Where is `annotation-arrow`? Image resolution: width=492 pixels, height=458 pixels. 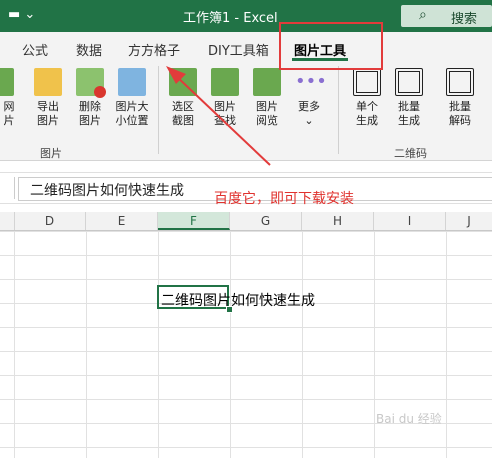 annotation-arrow is located at coordinates (218, 116).